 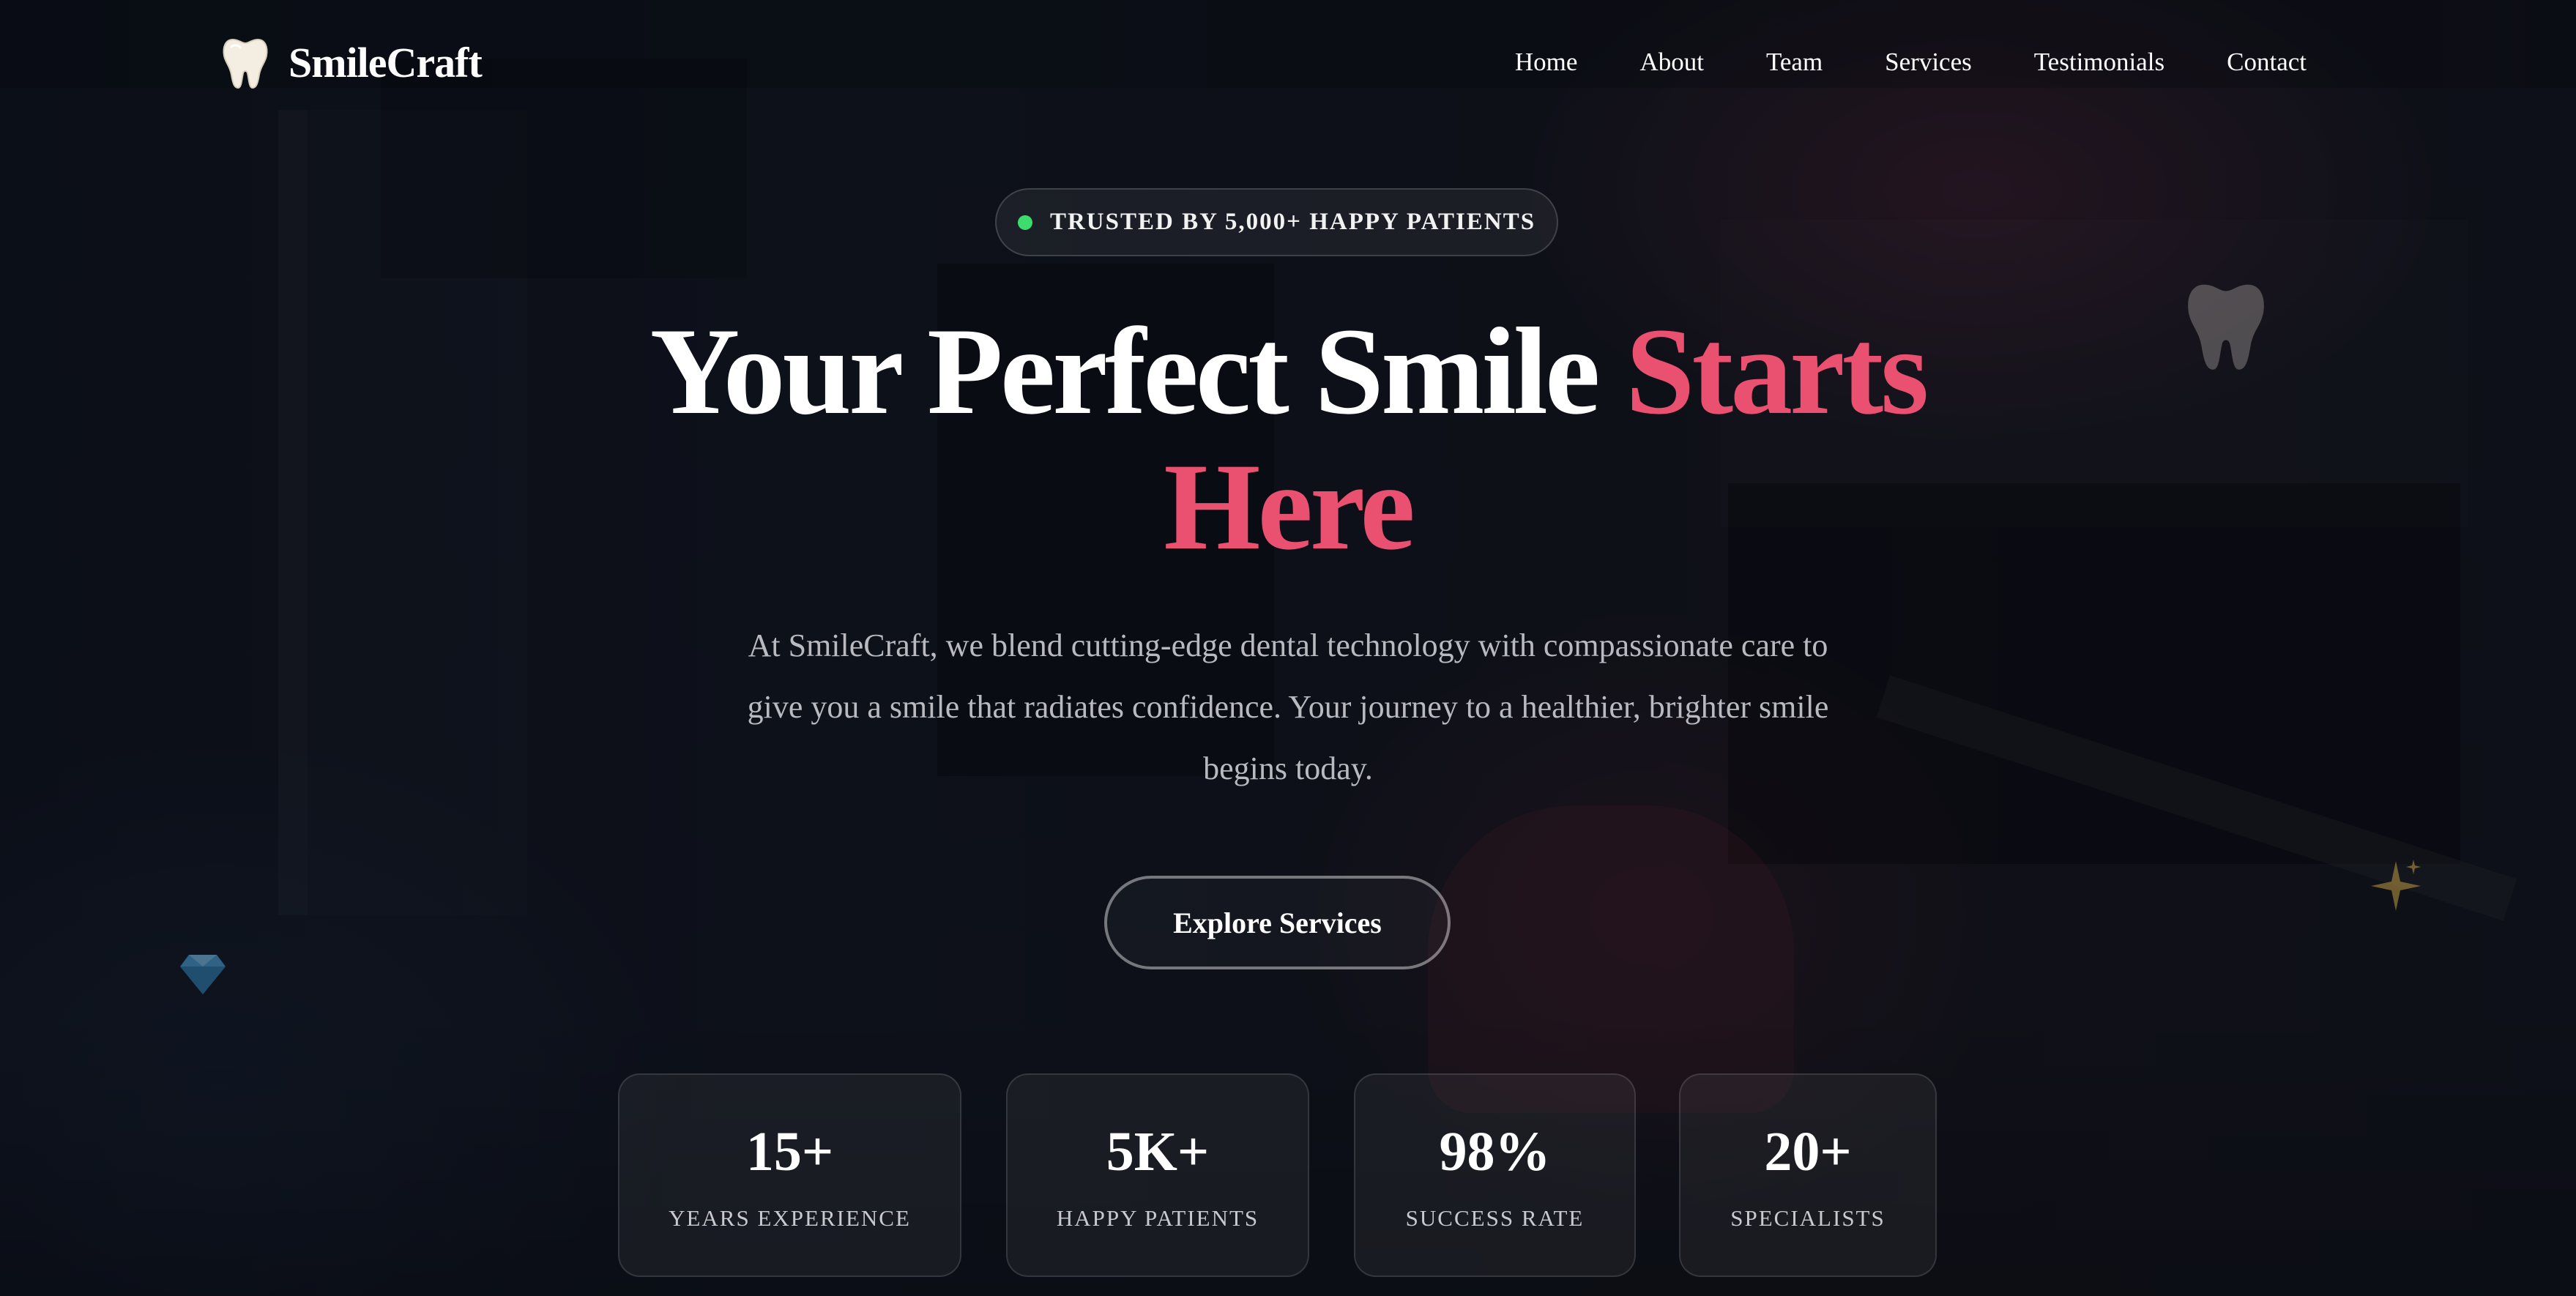 What do you see at coordinates (386, 62) in the screenshot?
I see `brand-name: SmileCraft` at bounding box center [386, 62].